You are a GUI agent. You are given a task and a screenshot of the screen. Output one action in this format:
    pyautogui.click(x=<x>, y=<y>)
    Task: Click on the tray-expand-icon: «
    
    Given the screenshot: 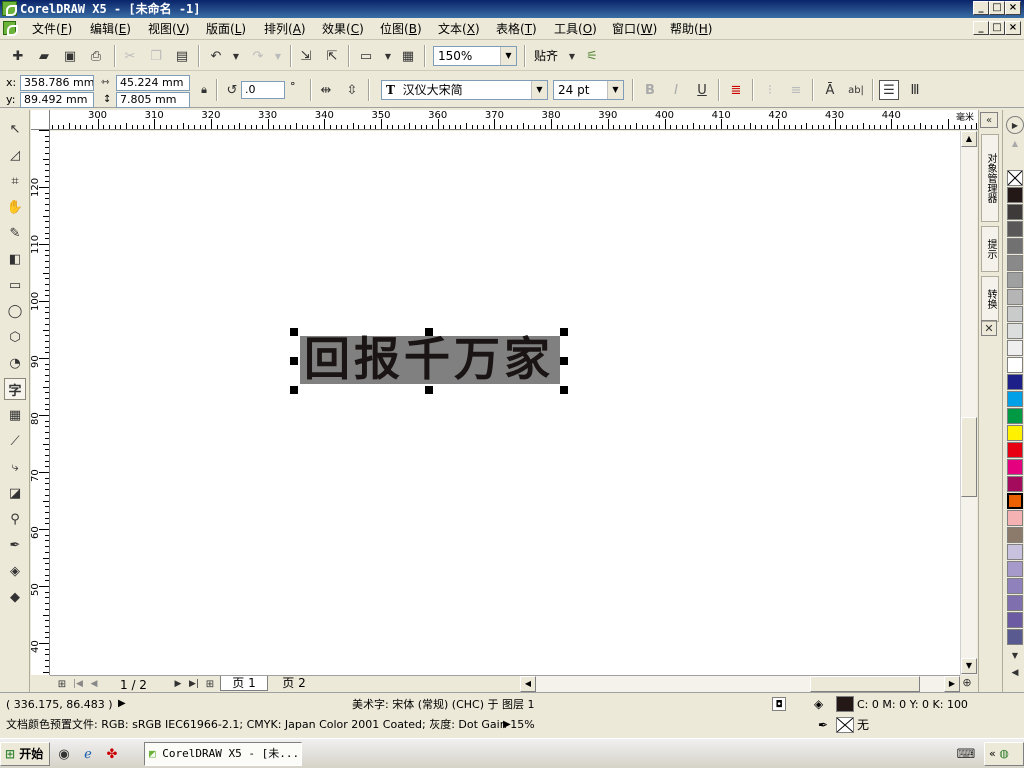 What is the action you would take?
    pyautogui.click(x=992, y=753)
    